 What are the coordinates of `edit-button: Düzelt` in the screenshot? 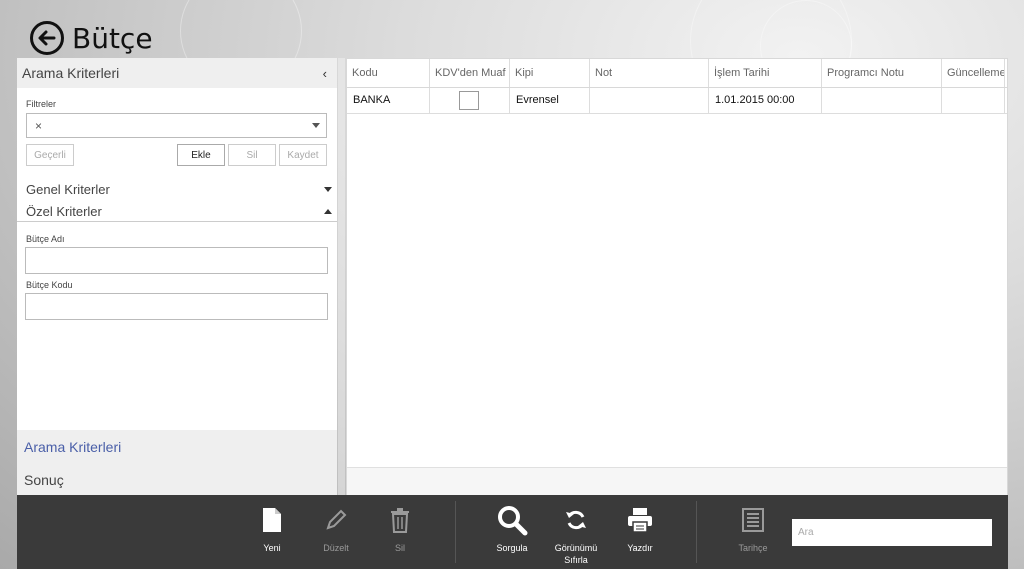 It's located at (336, 529).